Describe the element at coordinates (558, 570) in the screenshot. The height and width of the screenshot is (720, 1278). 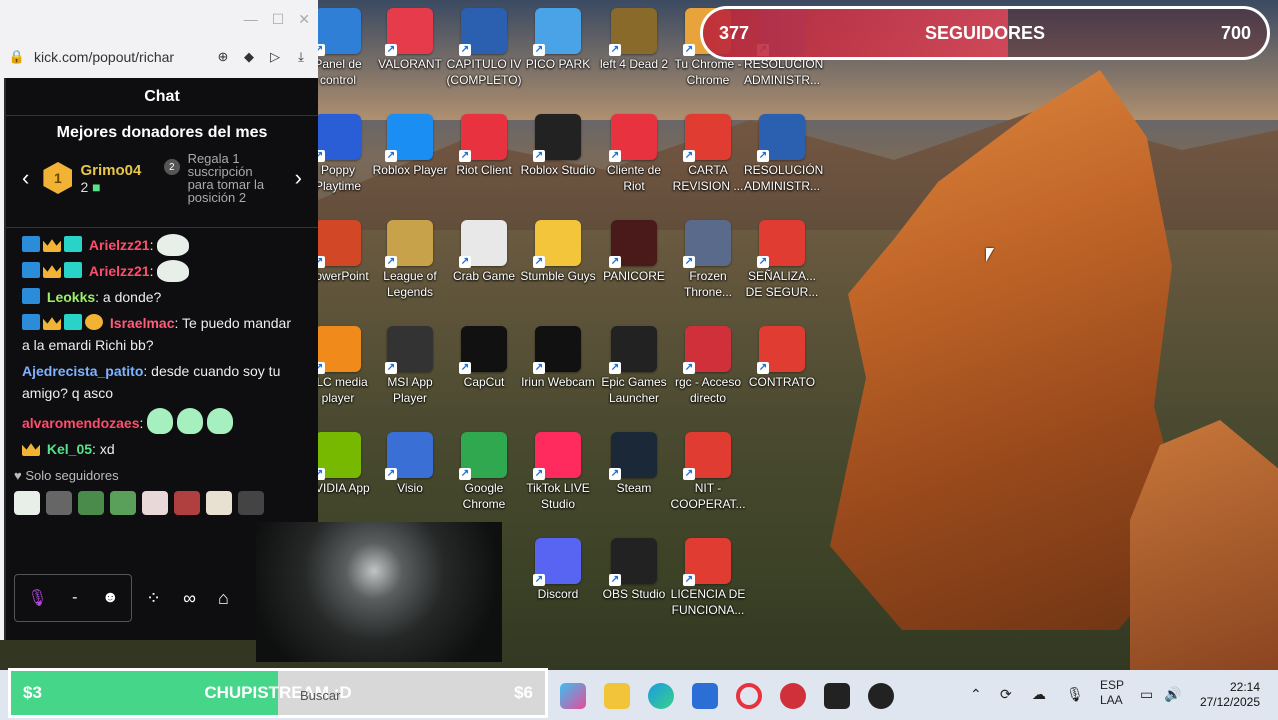
I see `desktop-icon: ↗ Discord` at that location.